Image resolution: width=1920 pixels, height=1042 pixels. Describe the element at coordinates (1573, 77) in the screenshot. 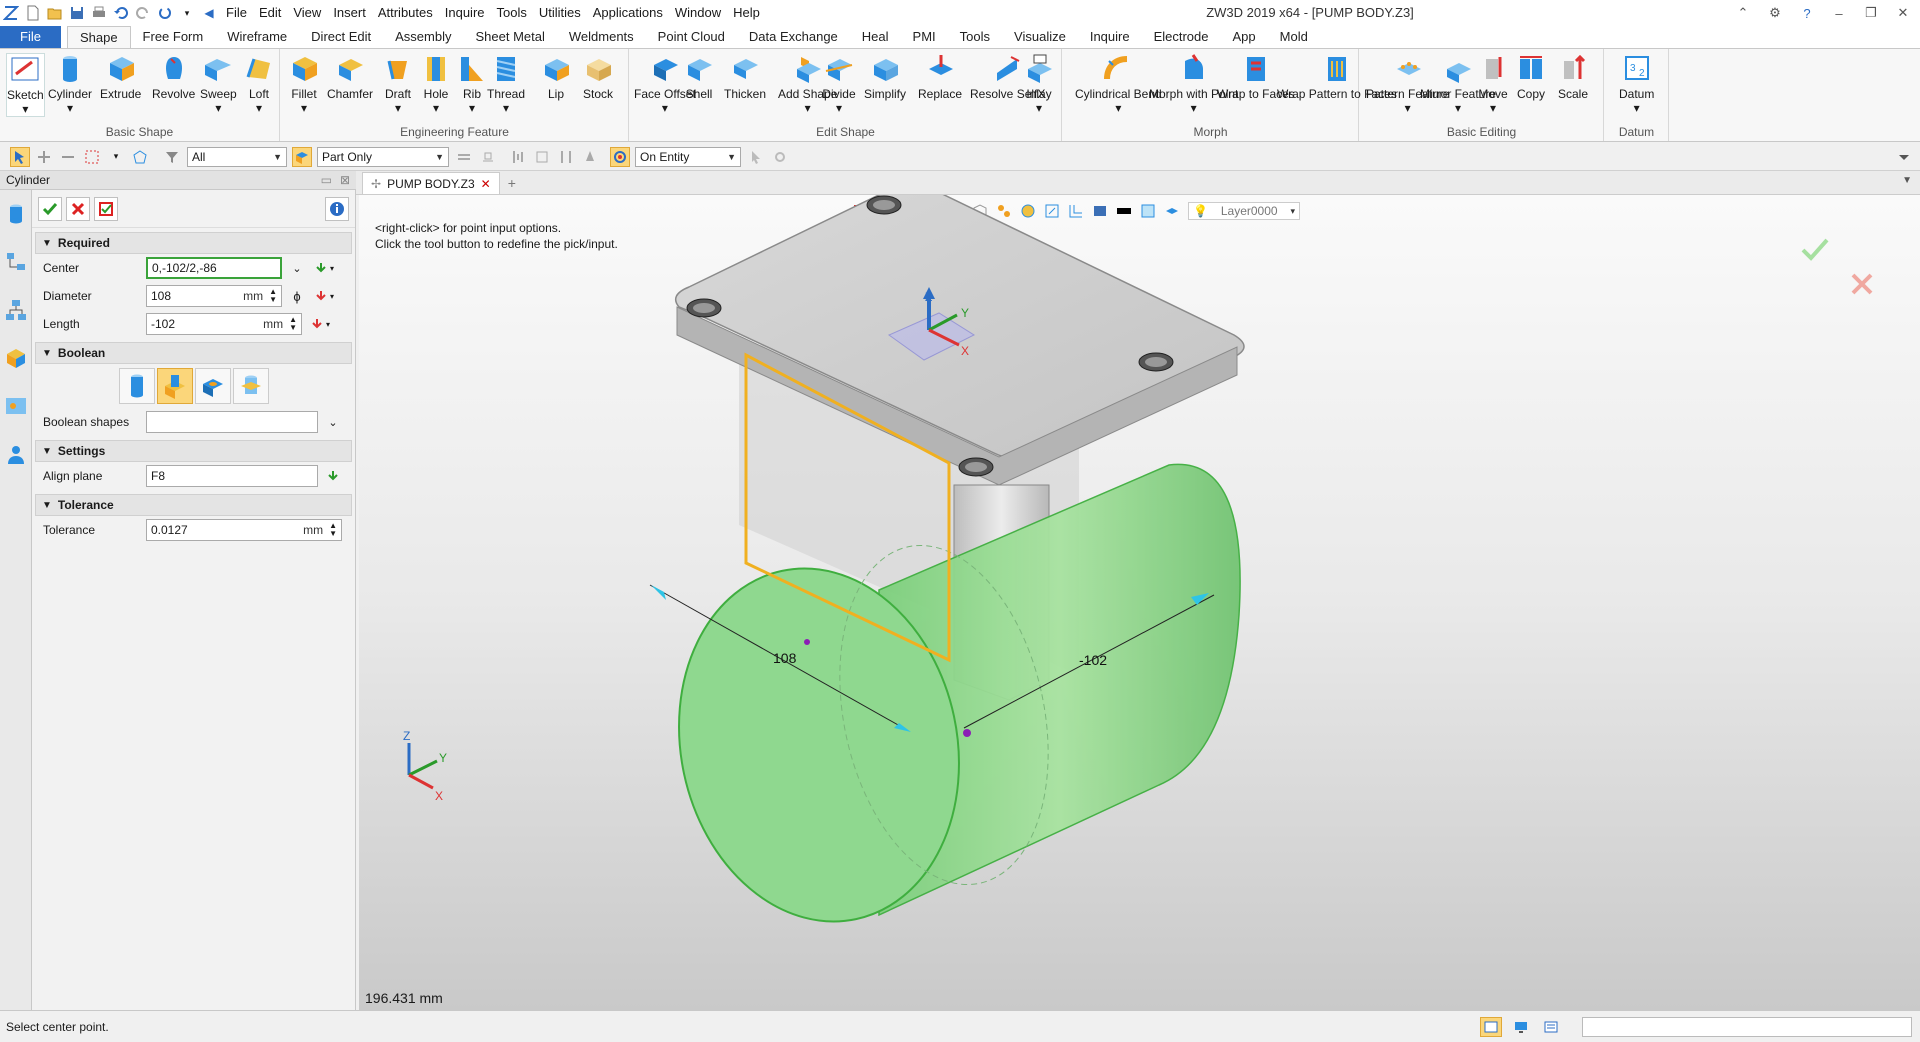

I see `scale-tool: Scale` at that location.